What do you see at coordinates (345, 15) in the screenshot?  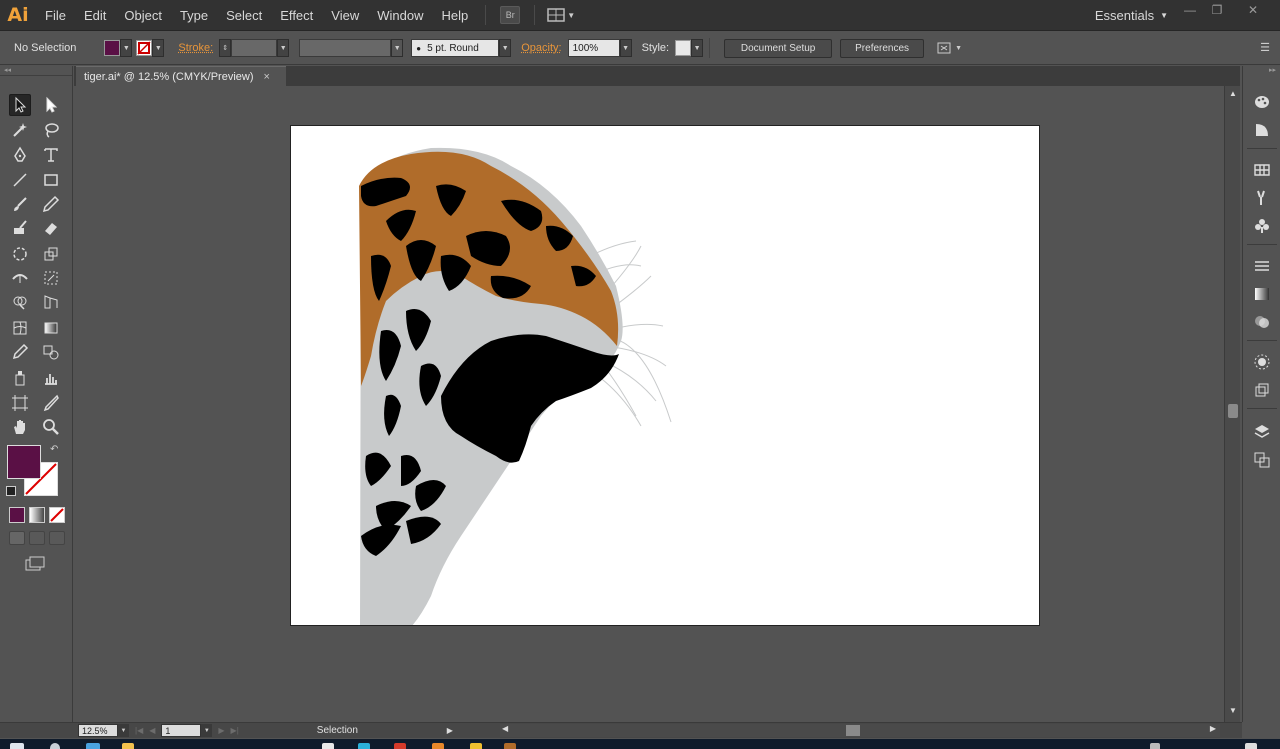 I see `menu-view: View` at bounding box center [345, 15].